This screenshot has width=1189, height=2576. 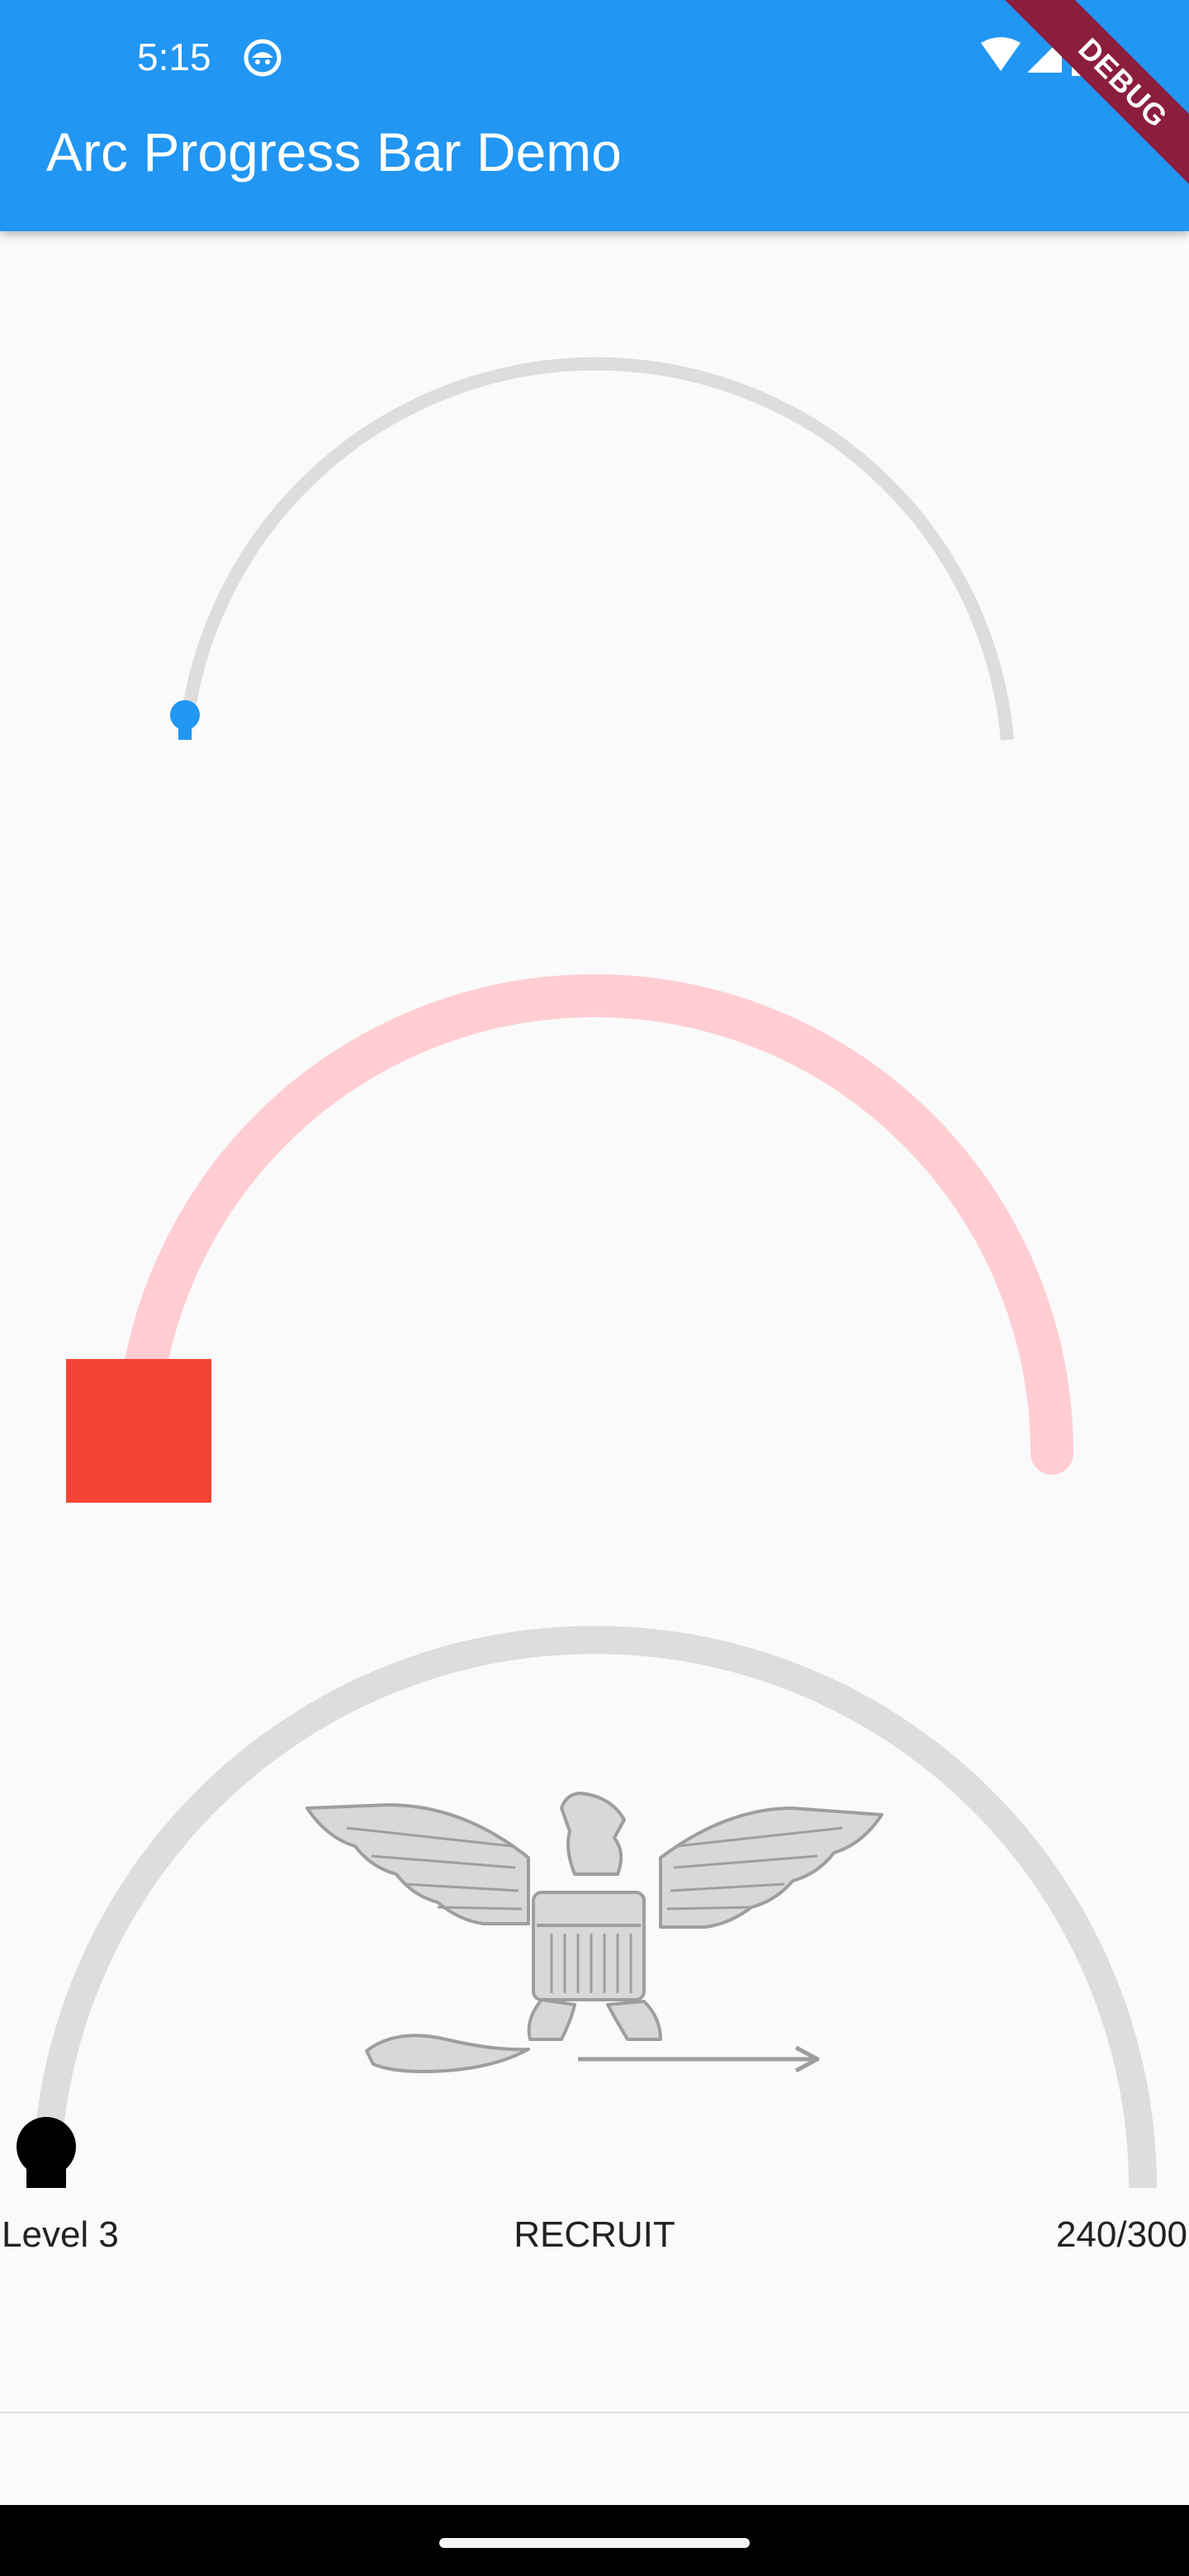 I want to click on home-gesture-handle, so click(x=594, y=2543).